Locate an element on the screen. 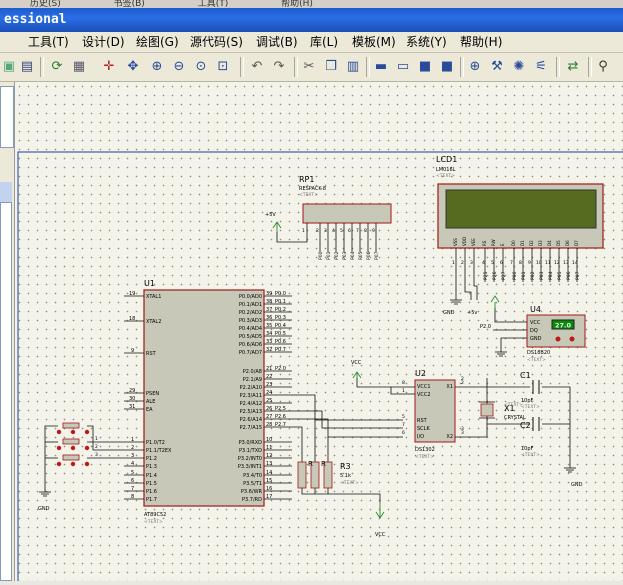  lcd1-pin-stubs is located at coordinates (516, 253).